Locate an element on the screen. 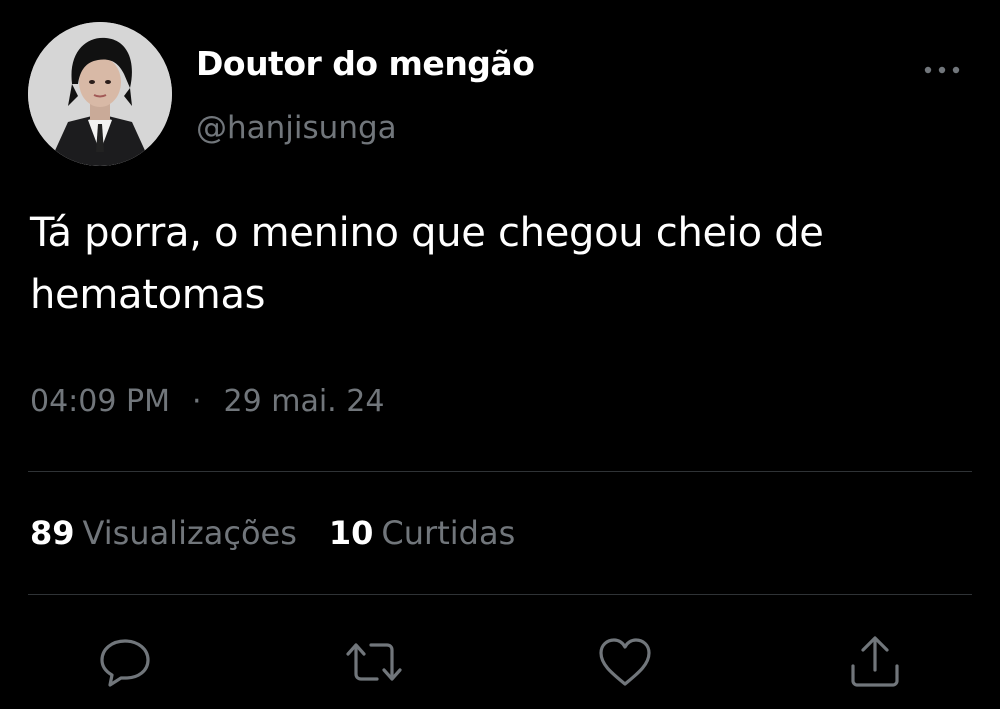  tweet-stats: 89 Visualizações 10 Curtidas is located at coordinates (288, 533).